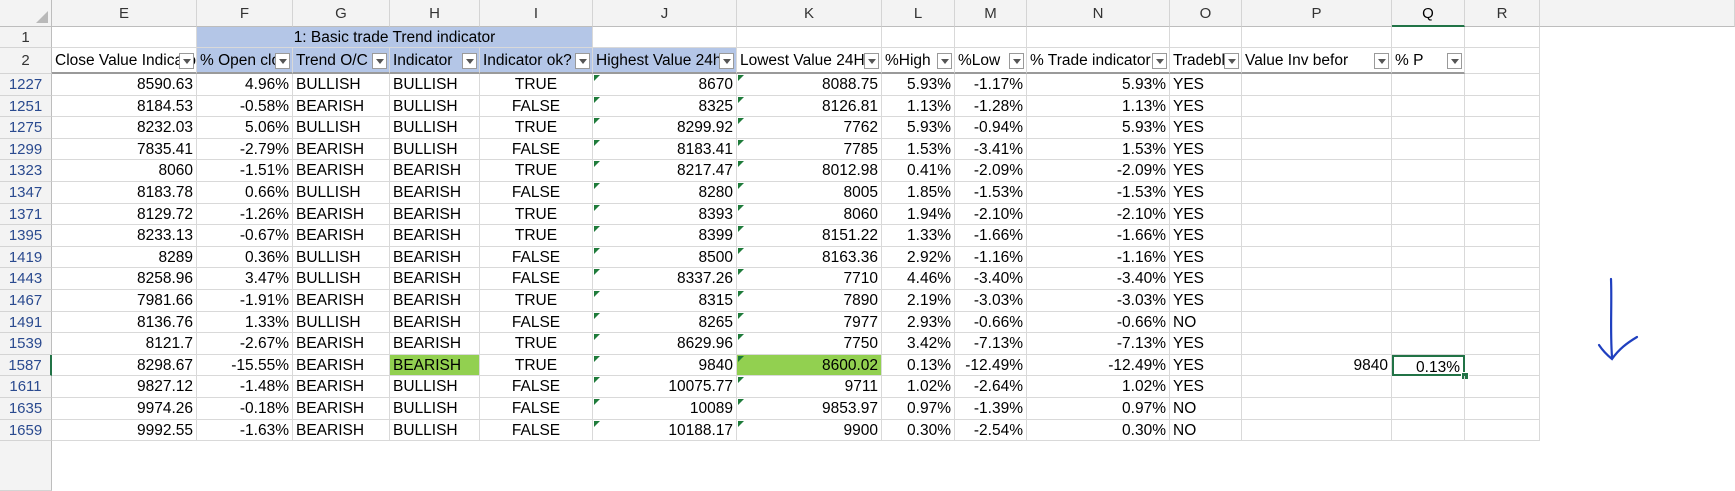  What do you see at coordinates (341, 149) in the screenshot?
I see `cell-g1299: BEARISH` at bounding box center [341, 149].